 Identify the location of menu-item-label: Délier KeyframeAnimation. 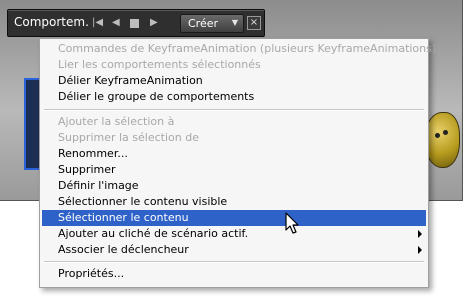
(130, 80).